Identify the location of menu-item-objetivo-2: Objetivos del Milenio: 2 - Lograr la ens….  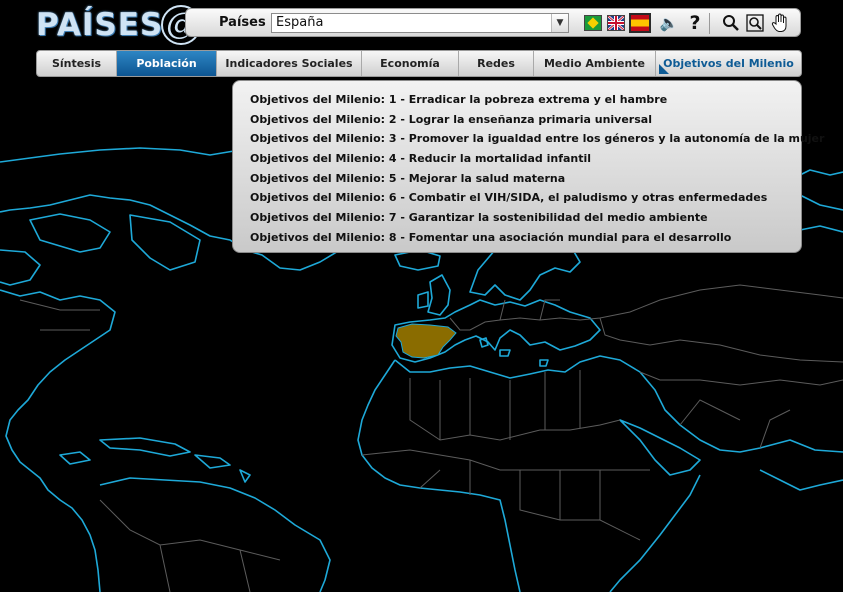
(525, 121).